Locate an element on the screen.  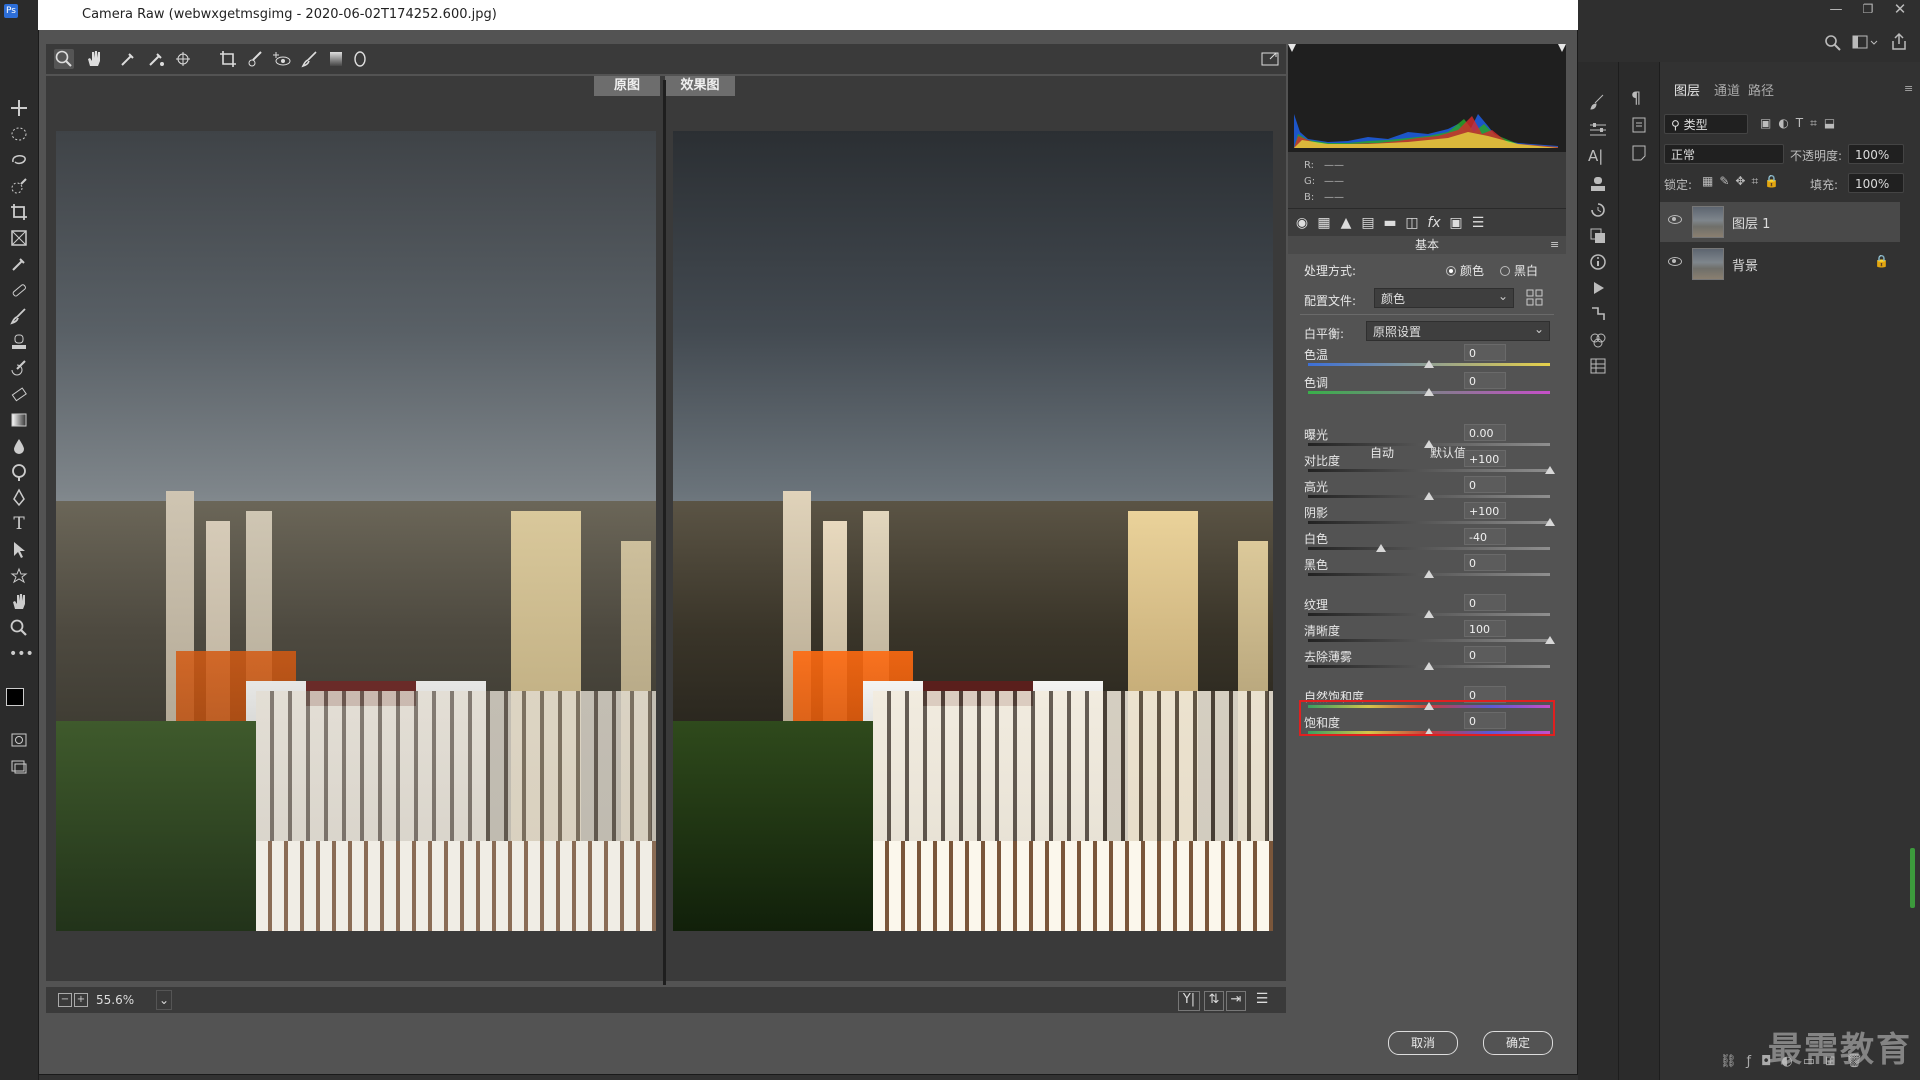
tab-before: 原图 is located at coordinates (627, 86).